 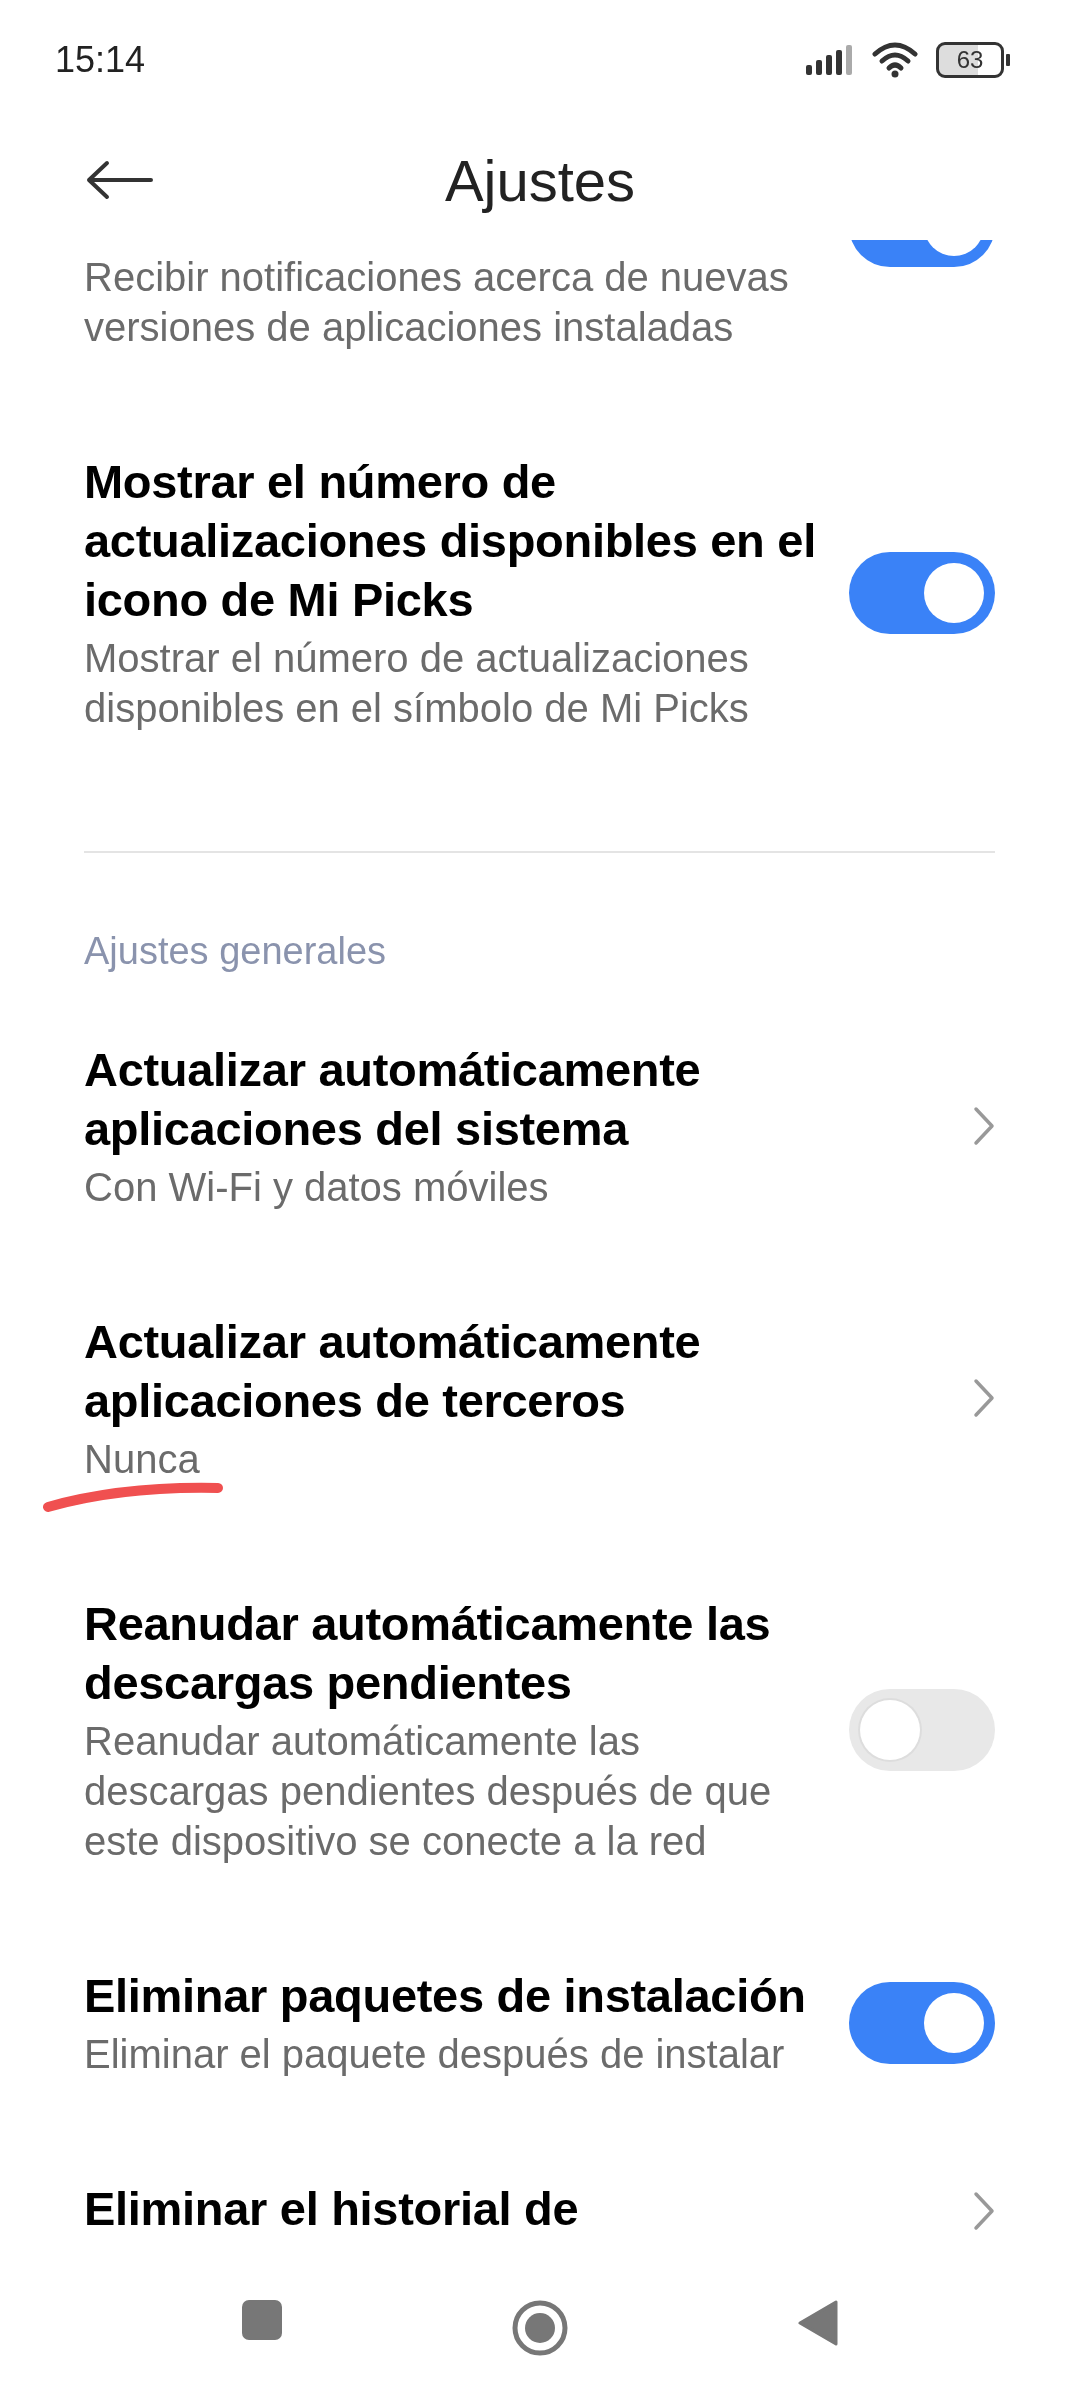 I want to click on setting-description: Reanudar automáticamente las descargas pendientes después de que este dispositivo se conecte a la red, so click(x=428, y=1791).